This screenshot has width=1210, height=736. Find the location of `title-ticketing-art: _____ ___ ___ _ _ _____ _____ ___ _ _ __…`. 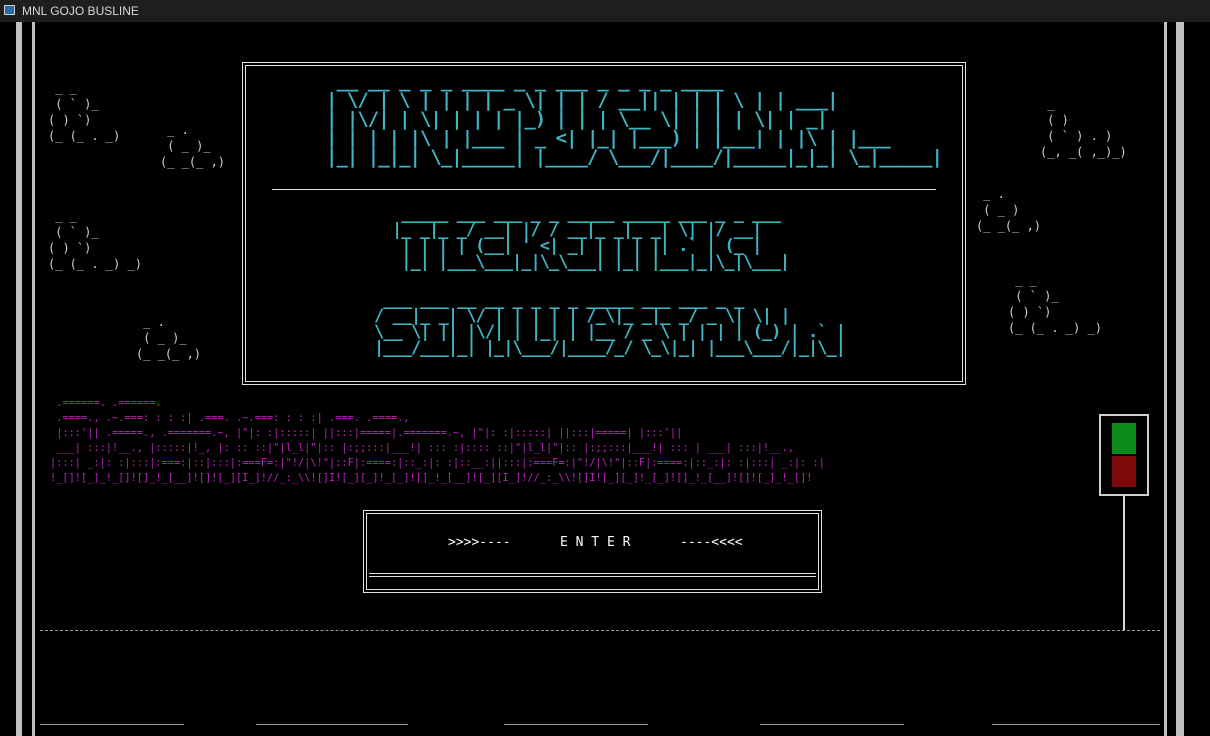

title-ticketing-art: _____ ___ ___ _ _ _____ _____ ___ _ _ __… is located at coordinates (591, 238).